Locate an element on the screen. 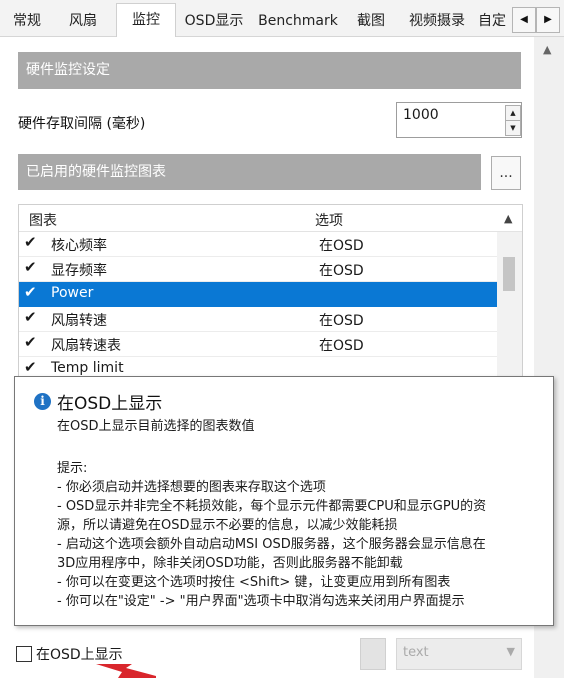 The height and width of the screenshot is (678, 564). tooltip-line: - 你必须启动并选择想要的图表来存取这个选项 is located at coordinates (191, 487).